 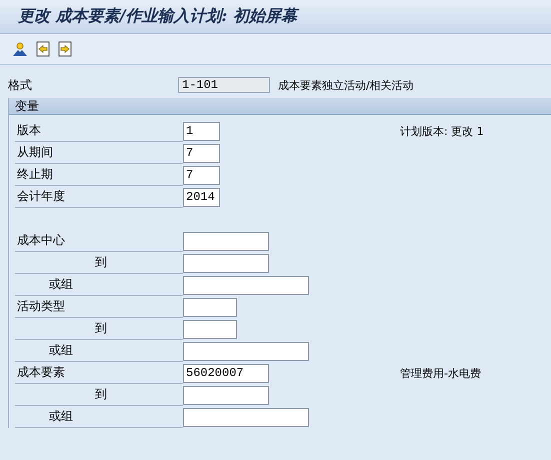 I want to click on field-label: 从期间, so click(x=35, y=152).